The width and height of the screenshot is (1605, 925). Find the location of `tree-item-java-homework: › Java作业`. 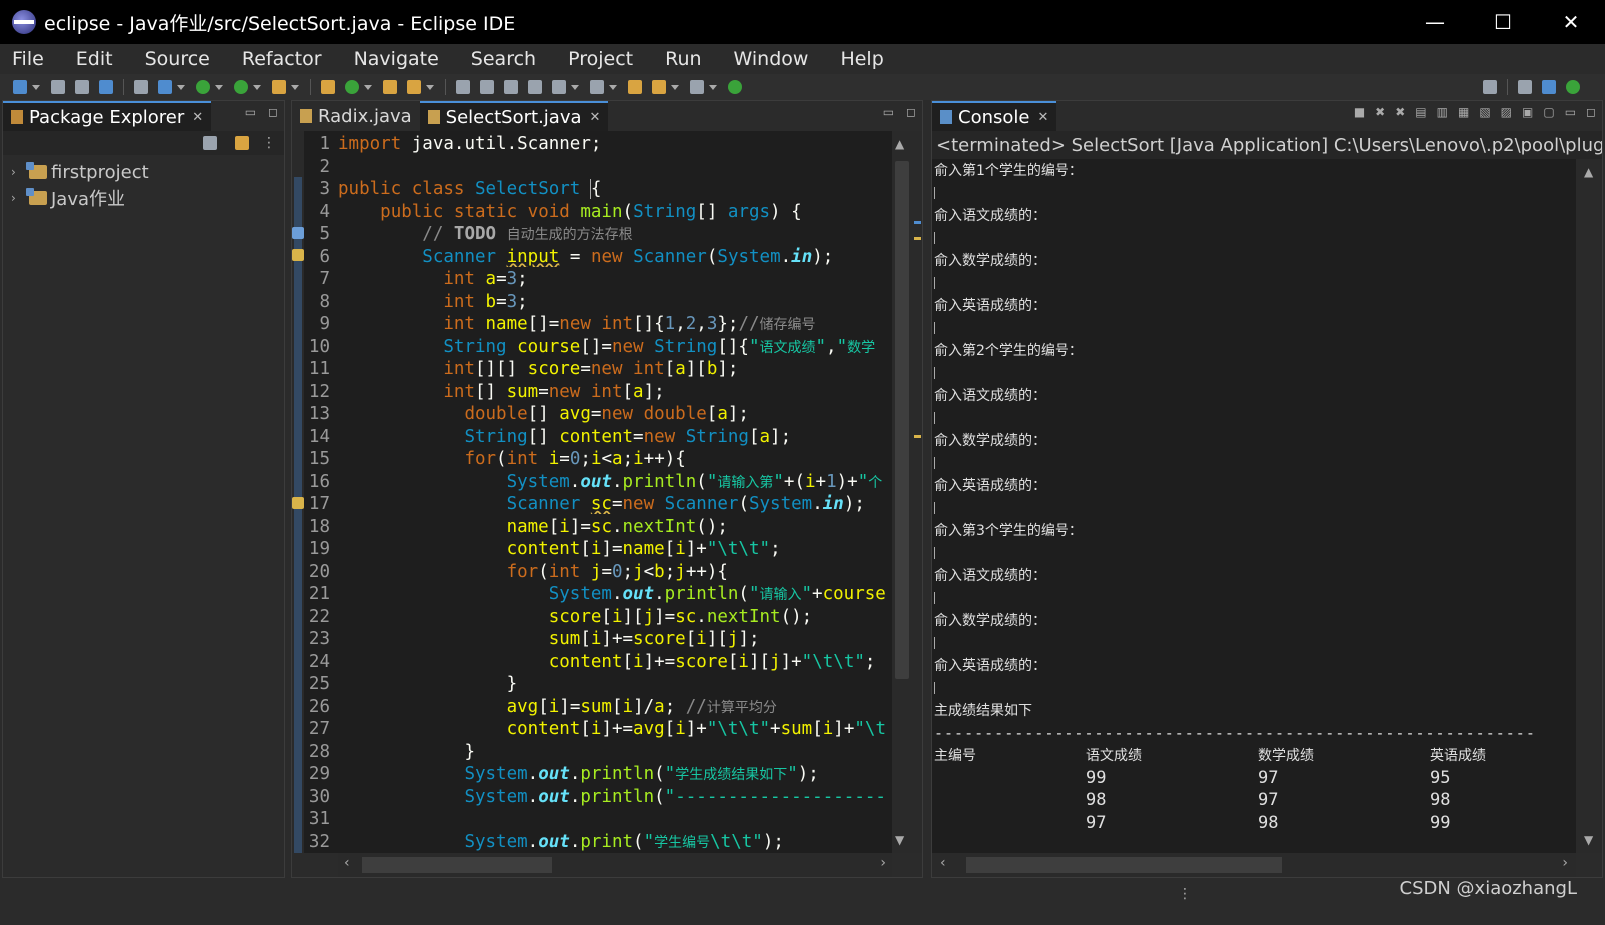

tree-item-java-homework: › Java作业 is located at coordinates (143, 198).